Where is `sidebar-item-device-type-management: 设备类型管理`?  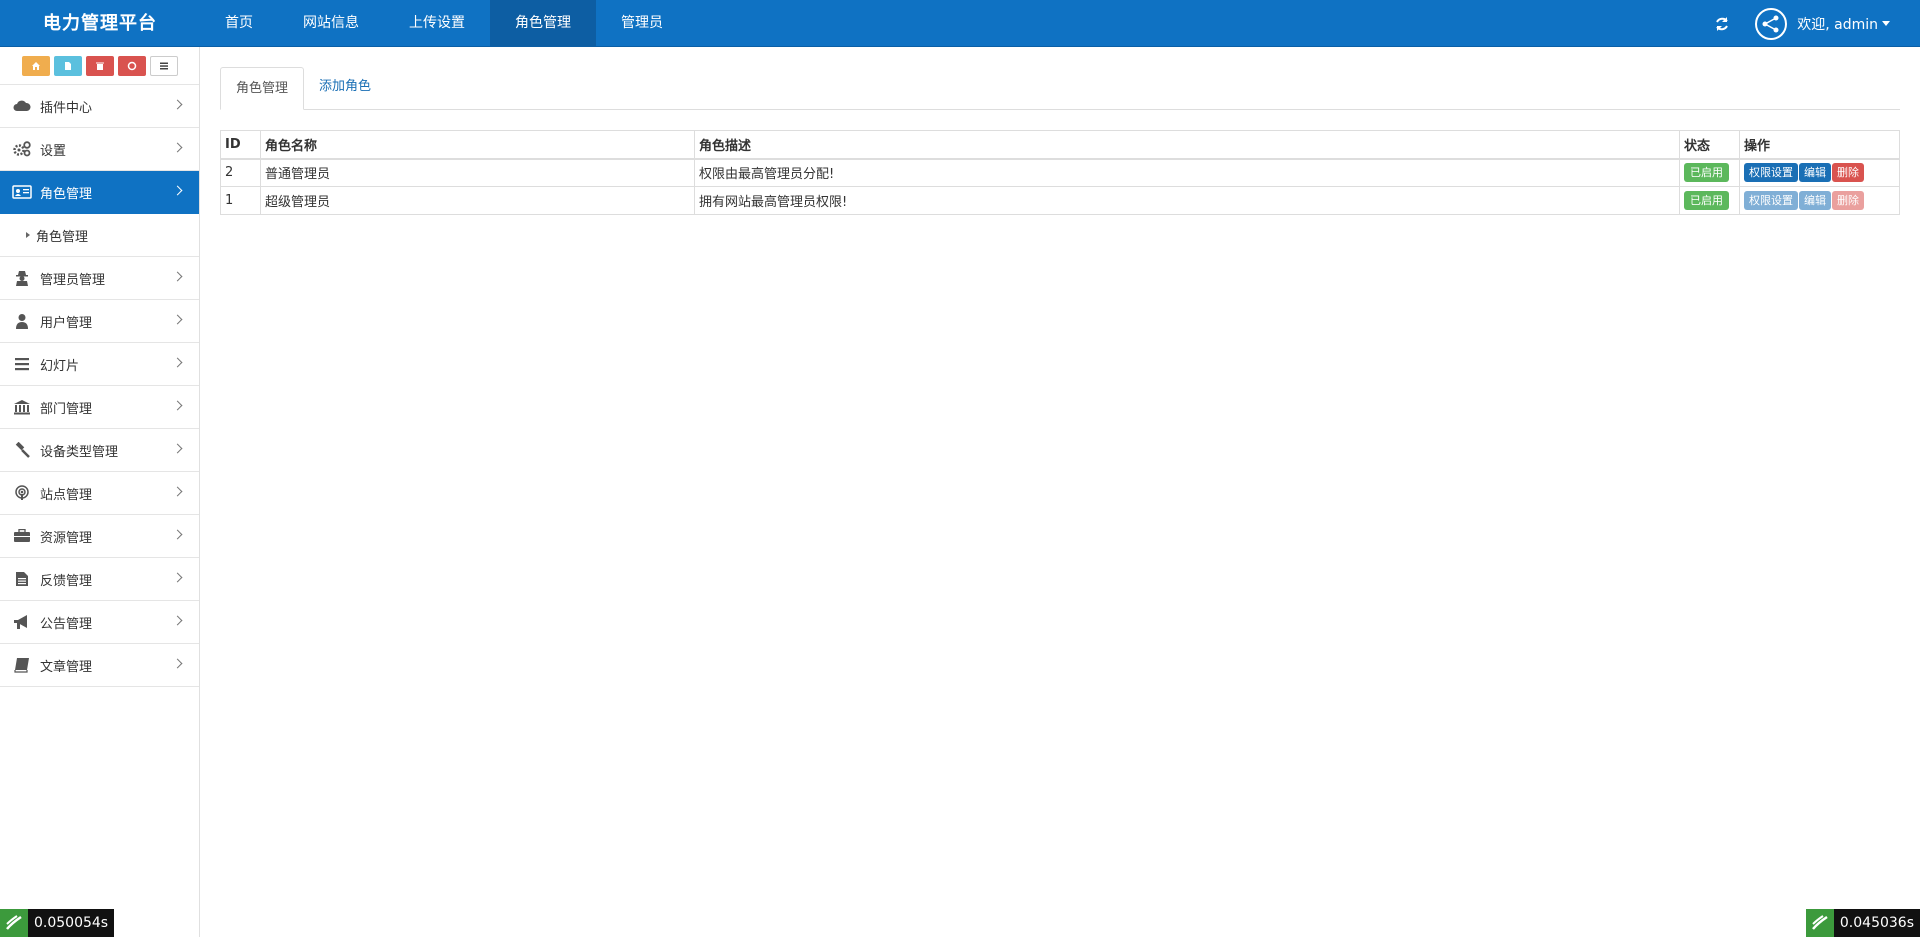
sidebar-item-device-type-management: 设备类型管理 is located at coordinates (99, 450).